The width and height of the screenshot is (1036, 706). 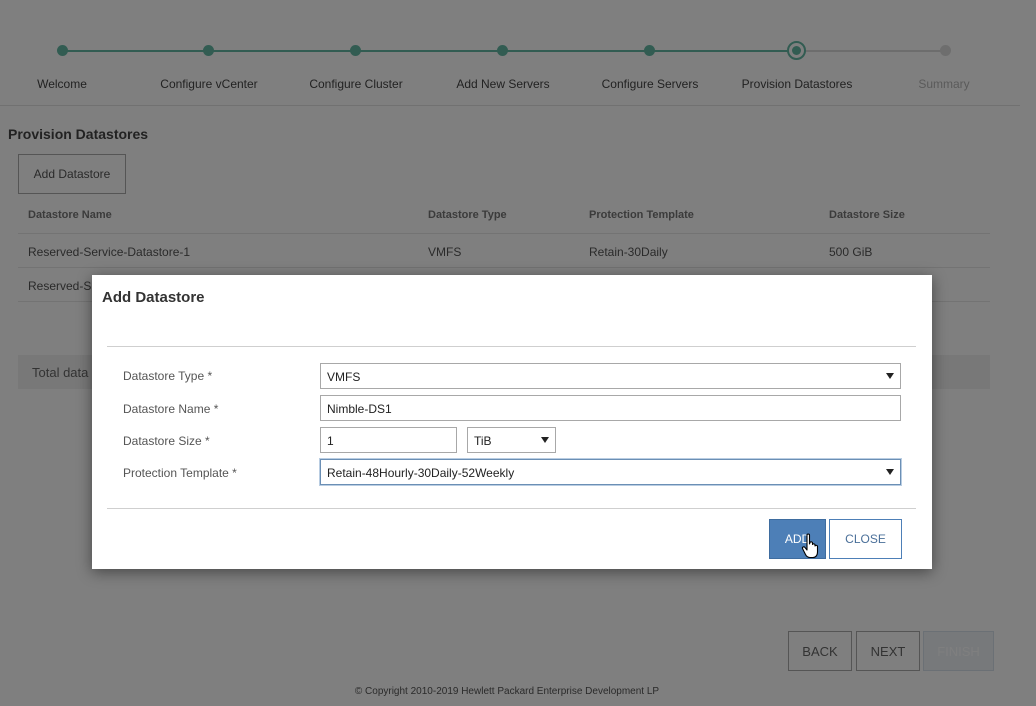 I want to click on datastore-type-value: VMFS, so click(x=344, y=377).